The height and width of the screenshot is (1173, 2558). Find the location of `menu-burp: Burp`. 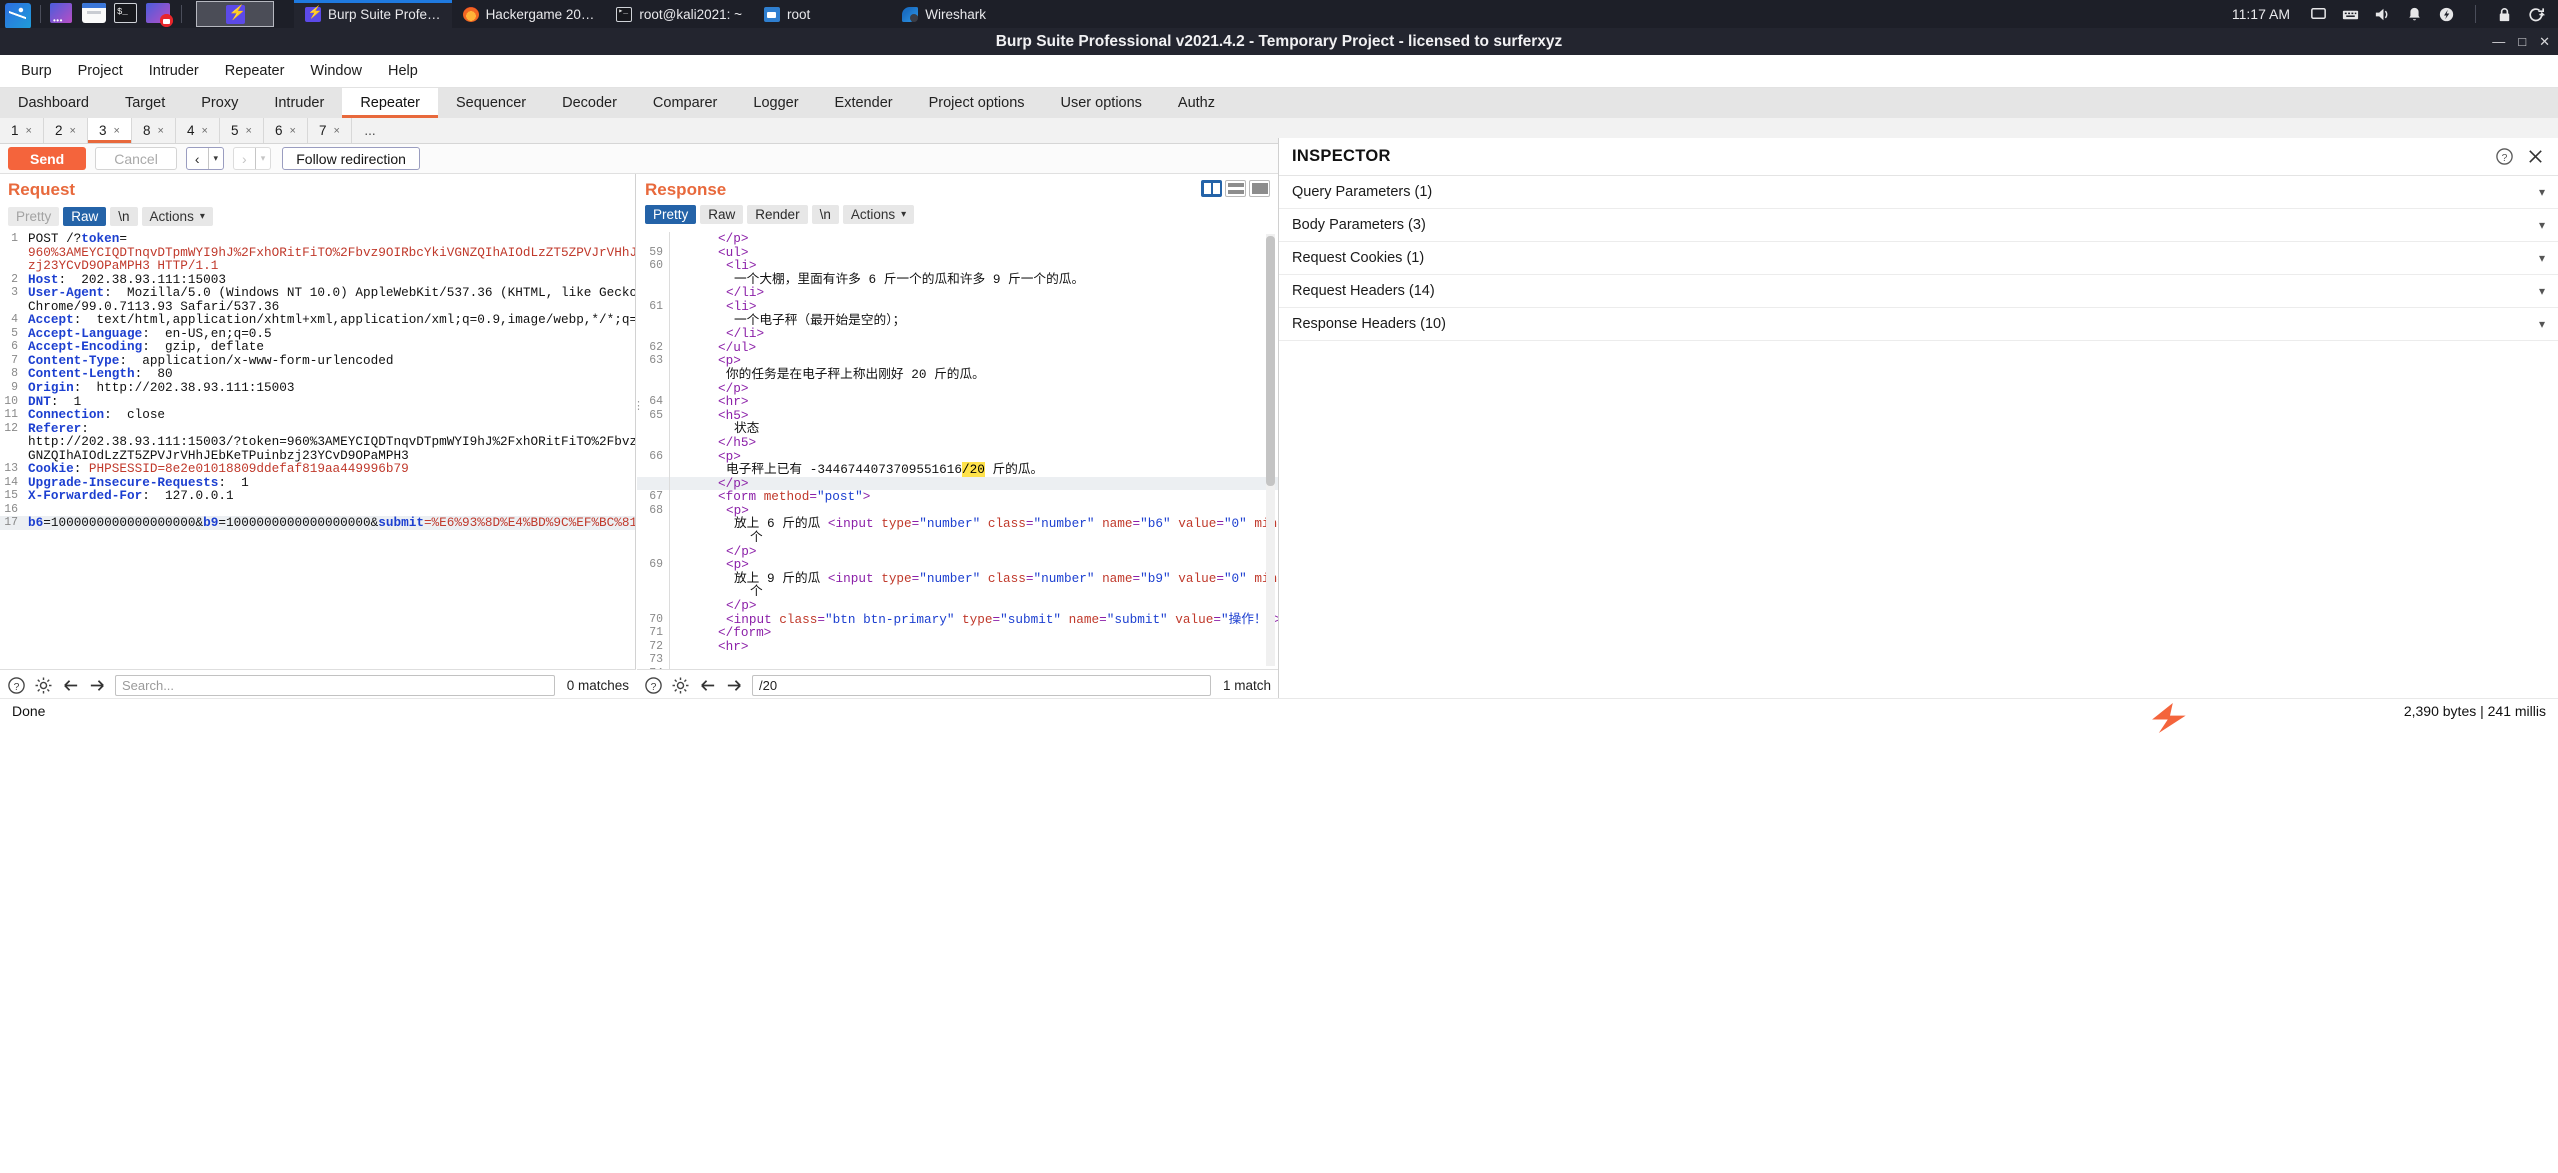

menu-burp: Burp is located at coordinates (36, 71).